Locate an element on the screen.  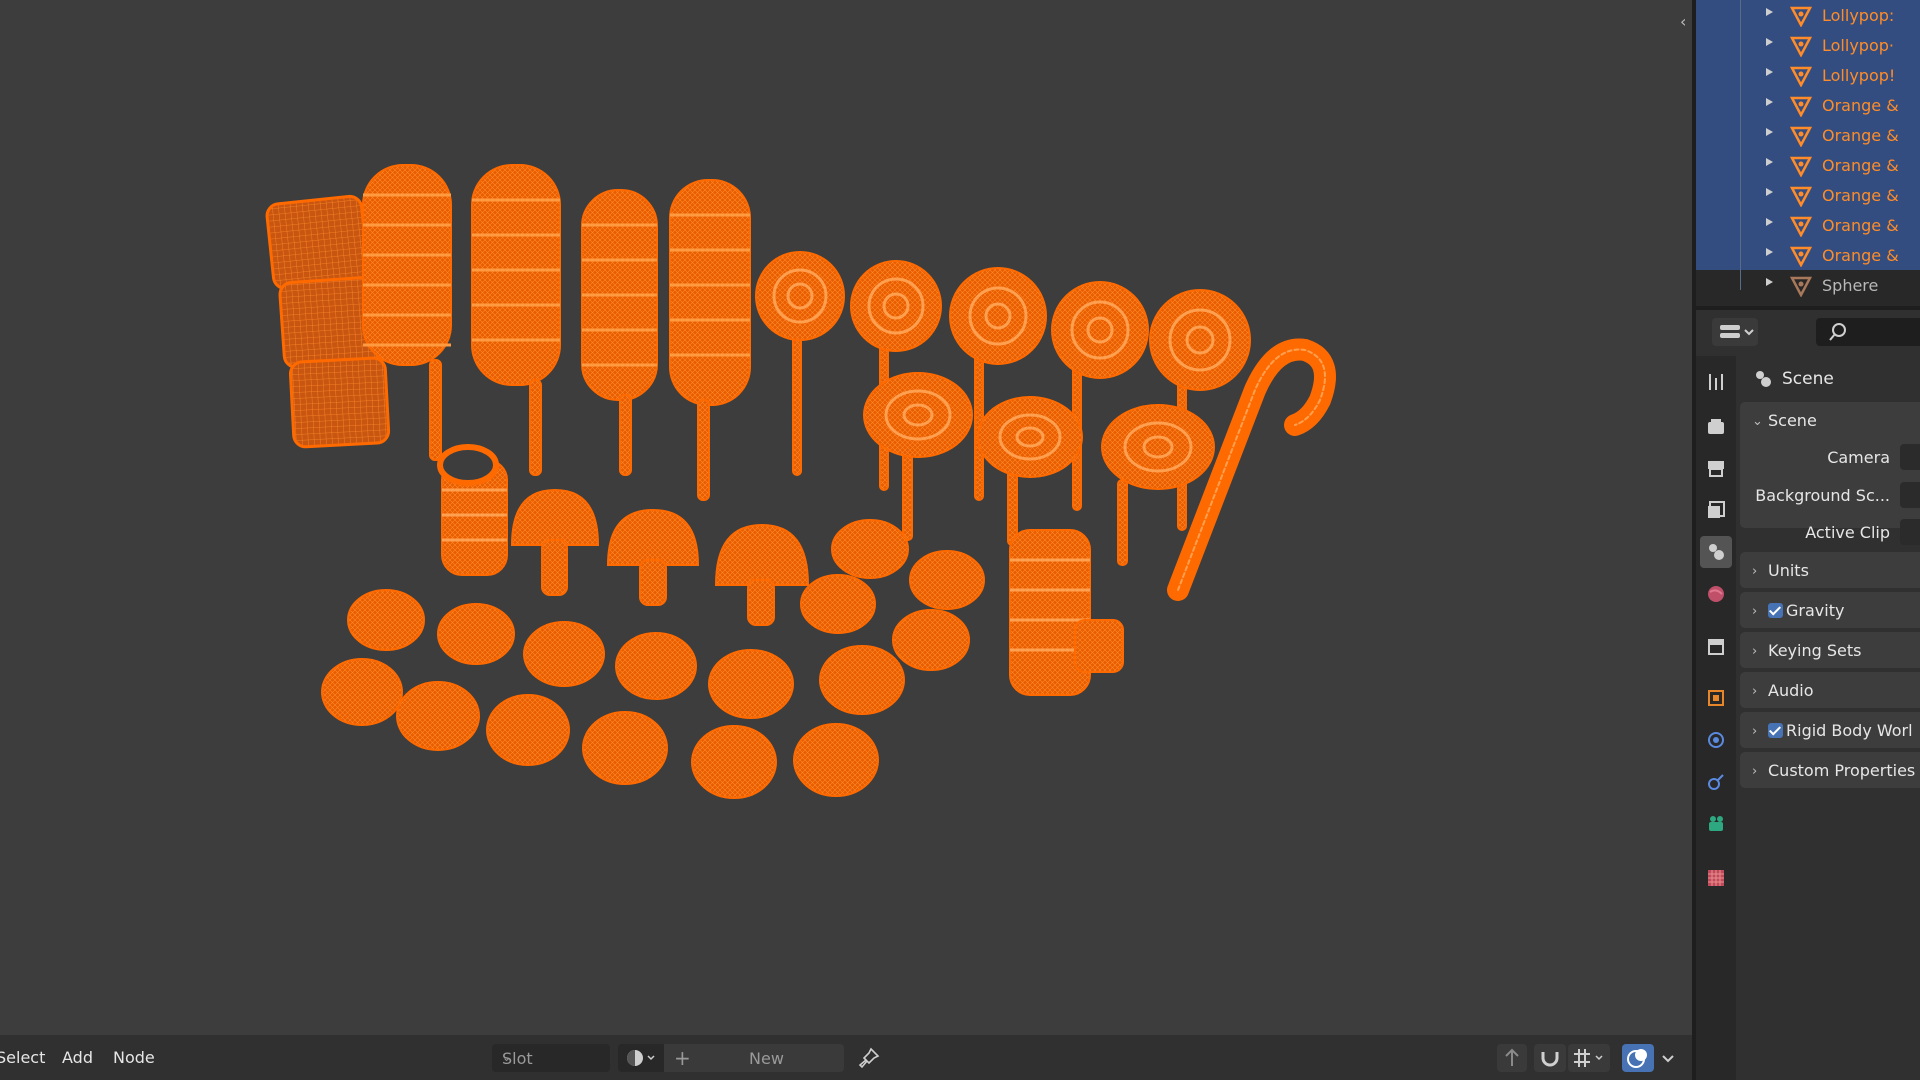
outliner-item: Lollypop: is located at coordinates (1808, 15).